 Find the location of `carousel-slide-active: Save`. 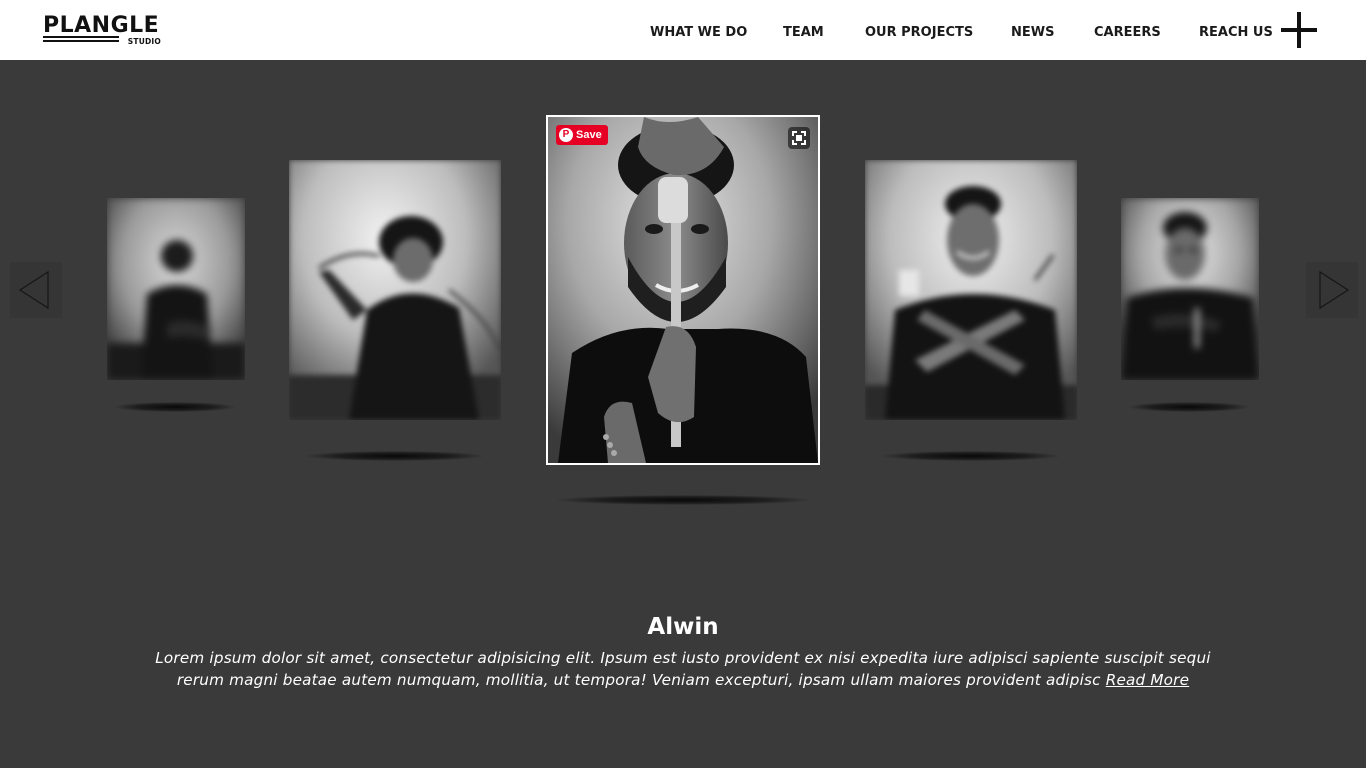

carousel-slide-active: Save is located at coordinates (683, 290).